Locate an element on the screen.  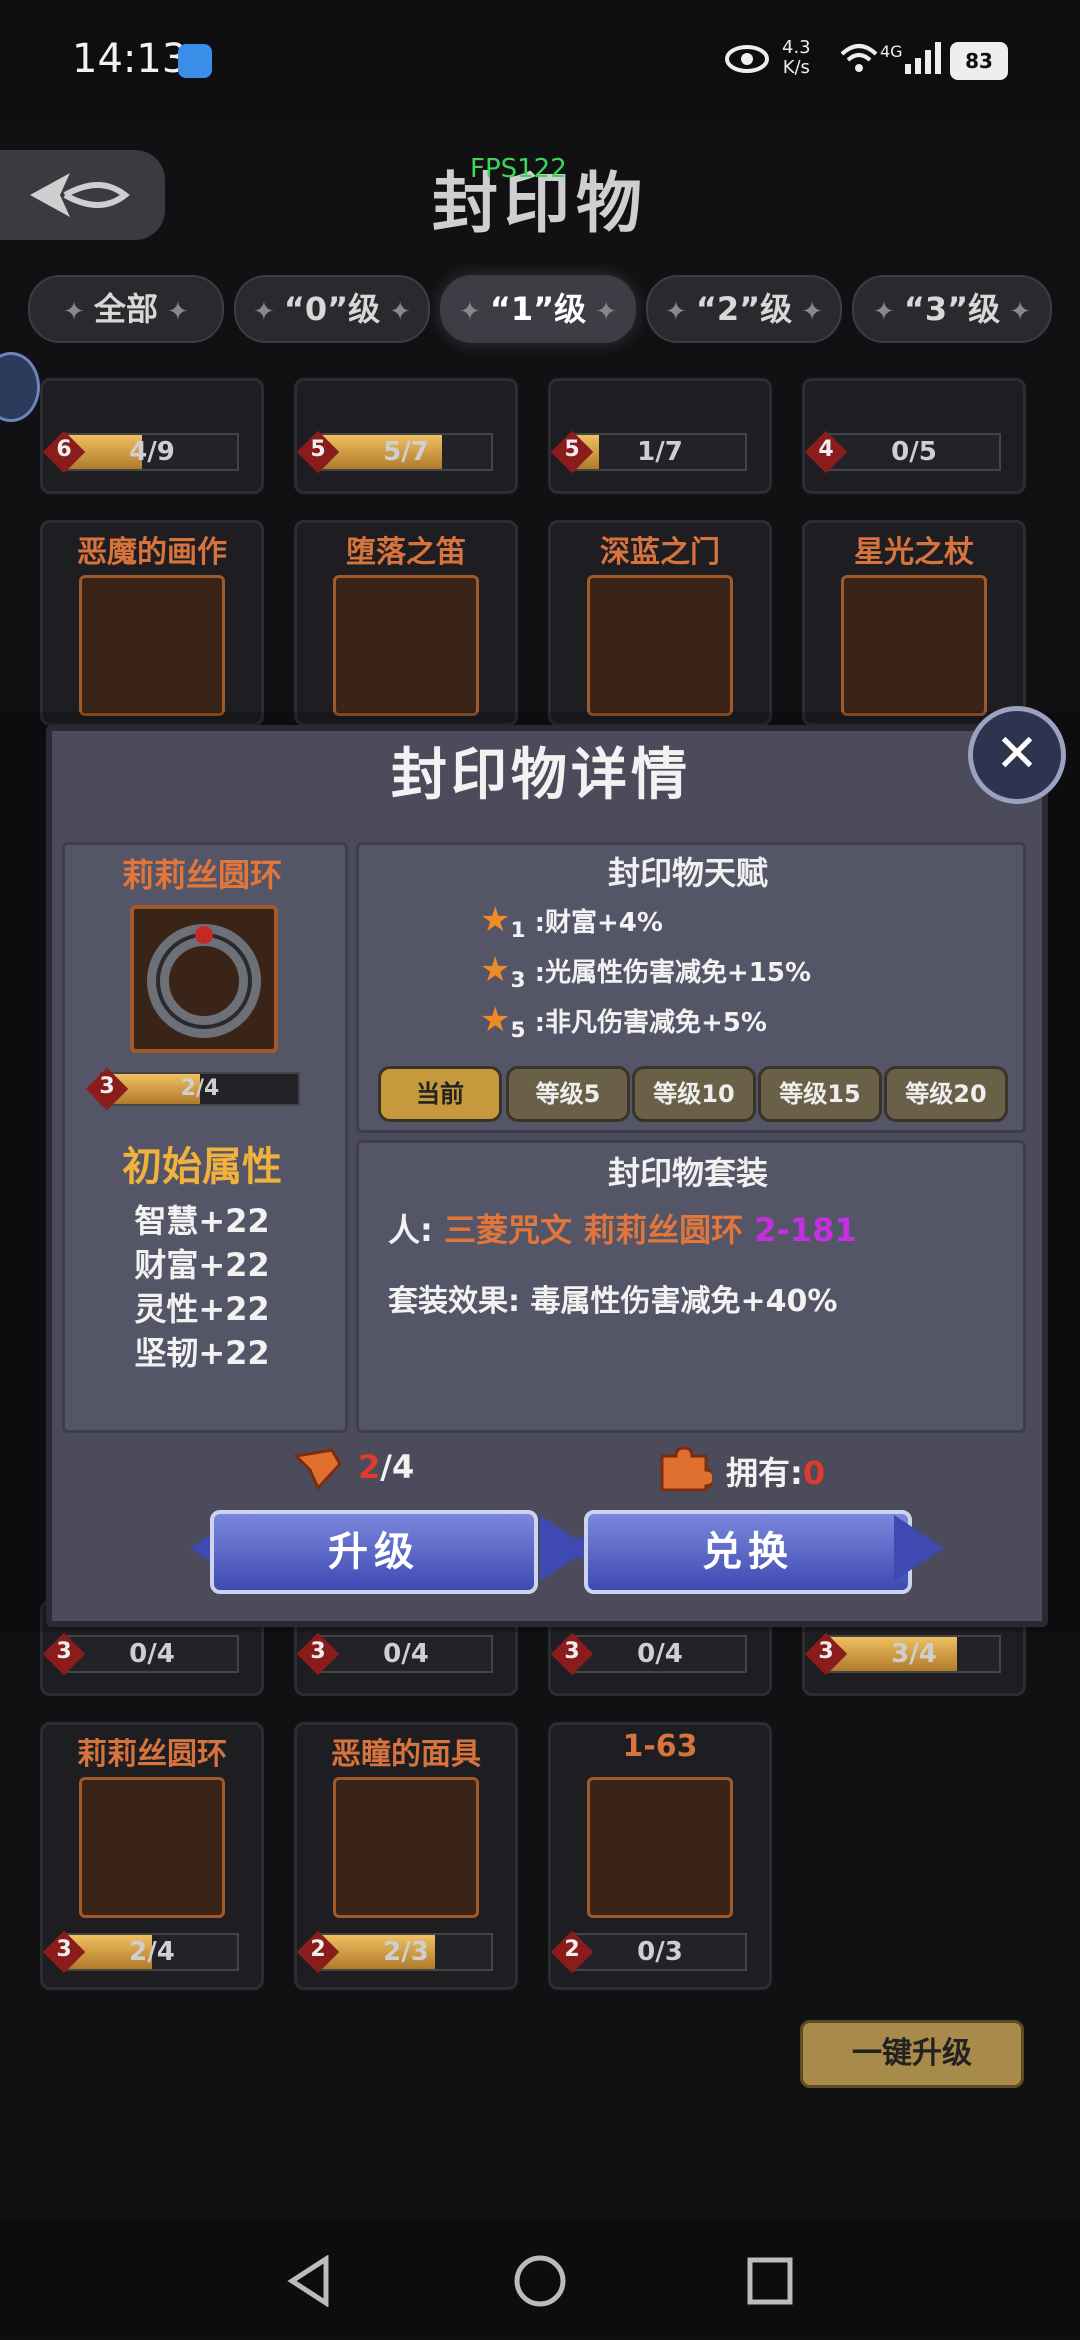
level-progress-bar: 2/4 is located at coordinates (152, 1952).